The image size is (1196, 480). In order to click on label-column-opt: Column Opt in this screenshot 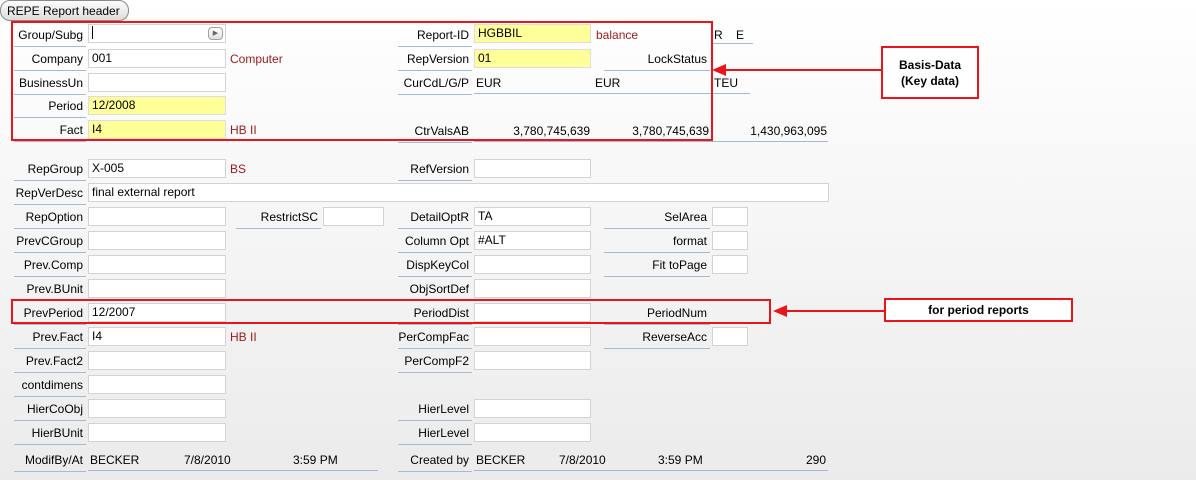, I will do `click(435, 242)`.